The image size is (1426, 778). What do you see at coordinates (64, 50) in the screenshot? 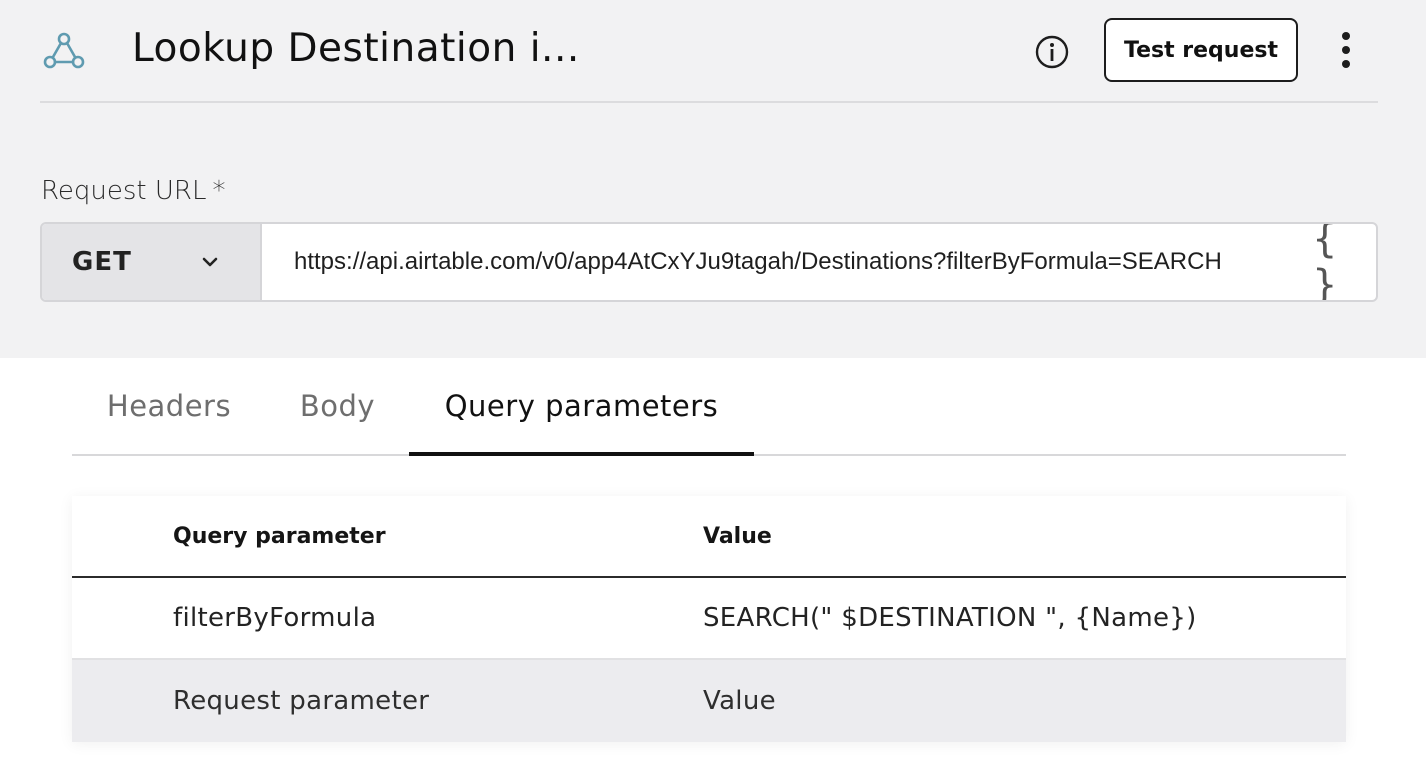
I see `webhook-icon` at bounding box center [64, 50].